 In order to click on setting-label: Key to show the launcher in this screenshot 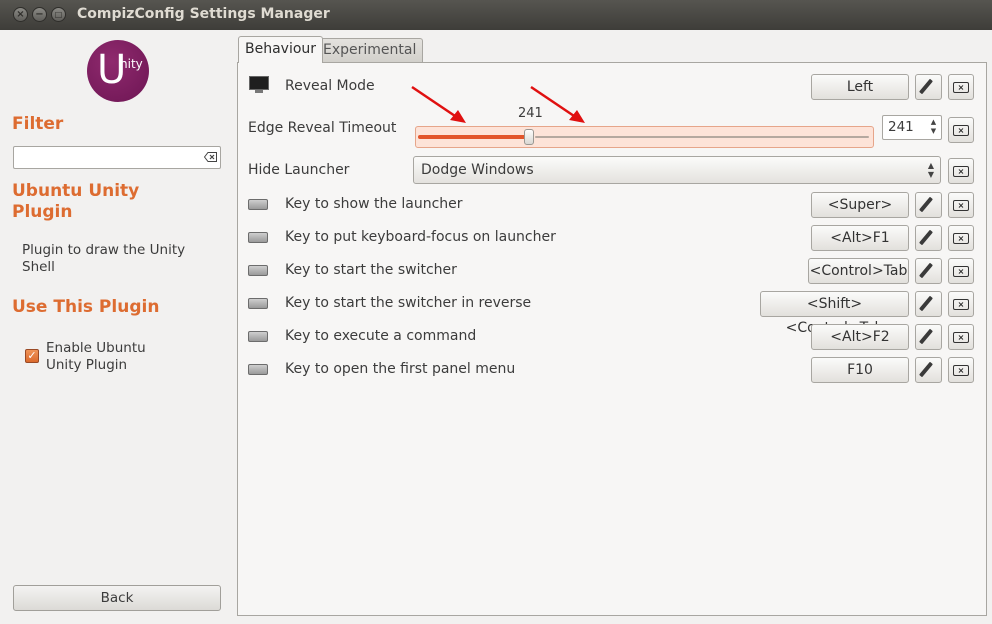, I will do `click(374, 204)`.